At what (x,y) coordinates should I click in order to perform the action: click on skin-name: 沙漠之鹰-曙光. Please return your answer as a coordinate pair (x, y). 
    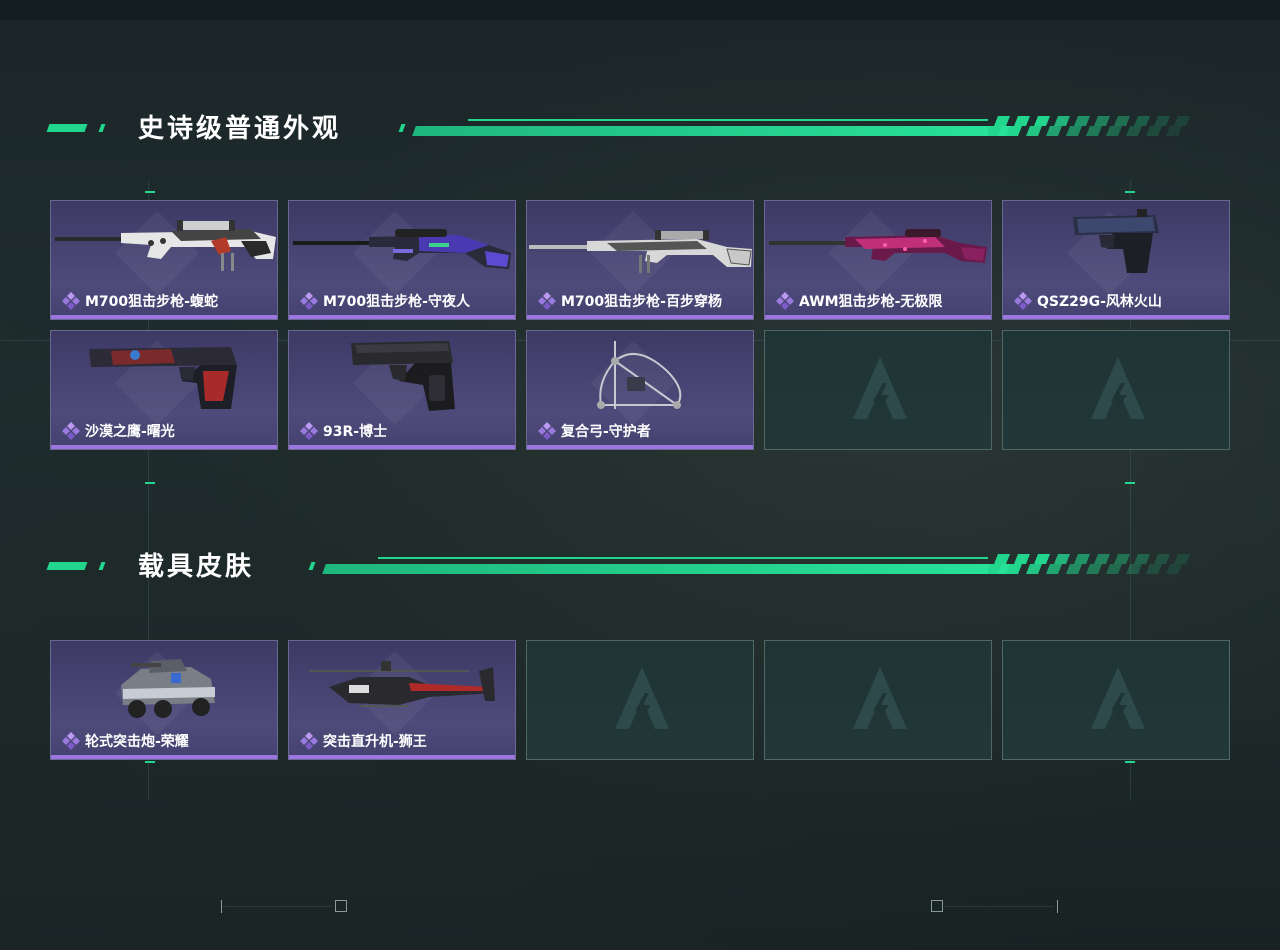
    Looking at the image, I should click on (130, 432).